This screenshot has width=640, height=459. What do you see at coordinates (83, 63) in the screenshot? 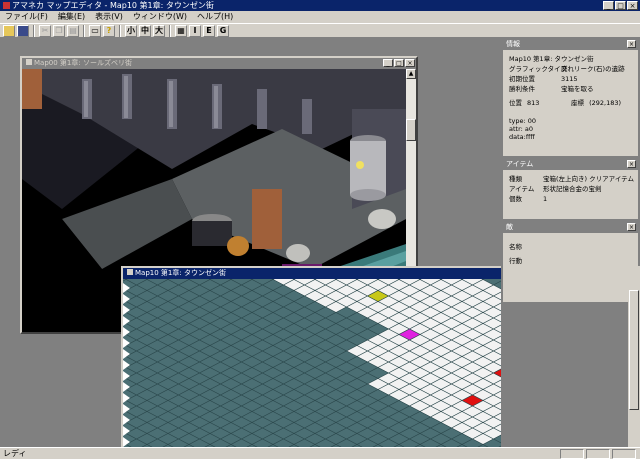
I see `scene-window-title: Map00 第1章: ソールズベリ街` at bounding box center [83, 63].